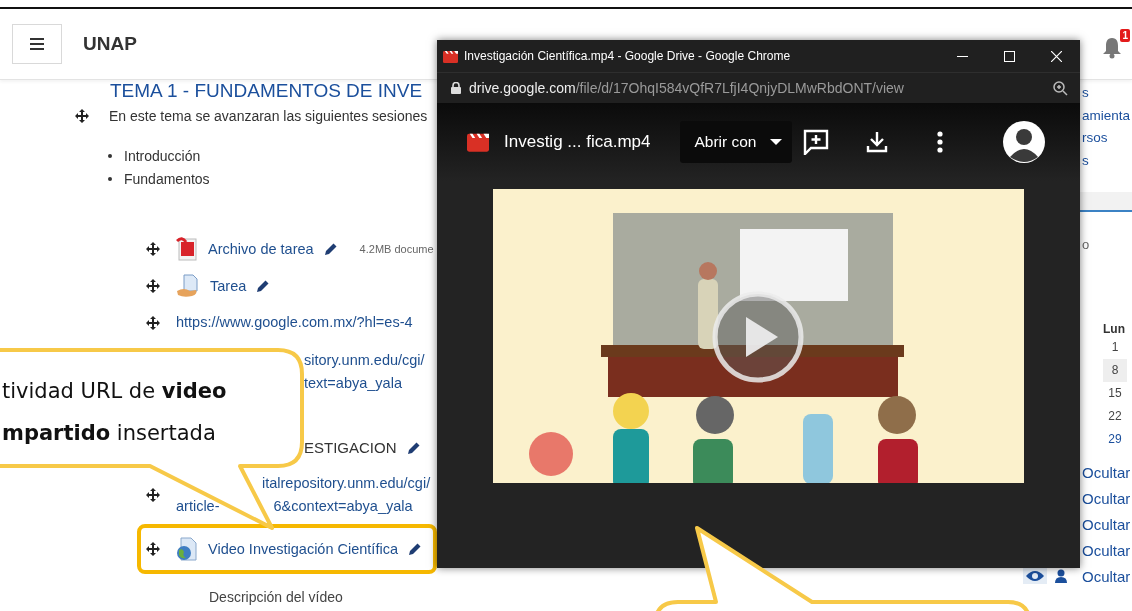  What do you see at coordinates (940, 142) in the screenshot?
I see `more-icon` at bounding box center [940, 142].